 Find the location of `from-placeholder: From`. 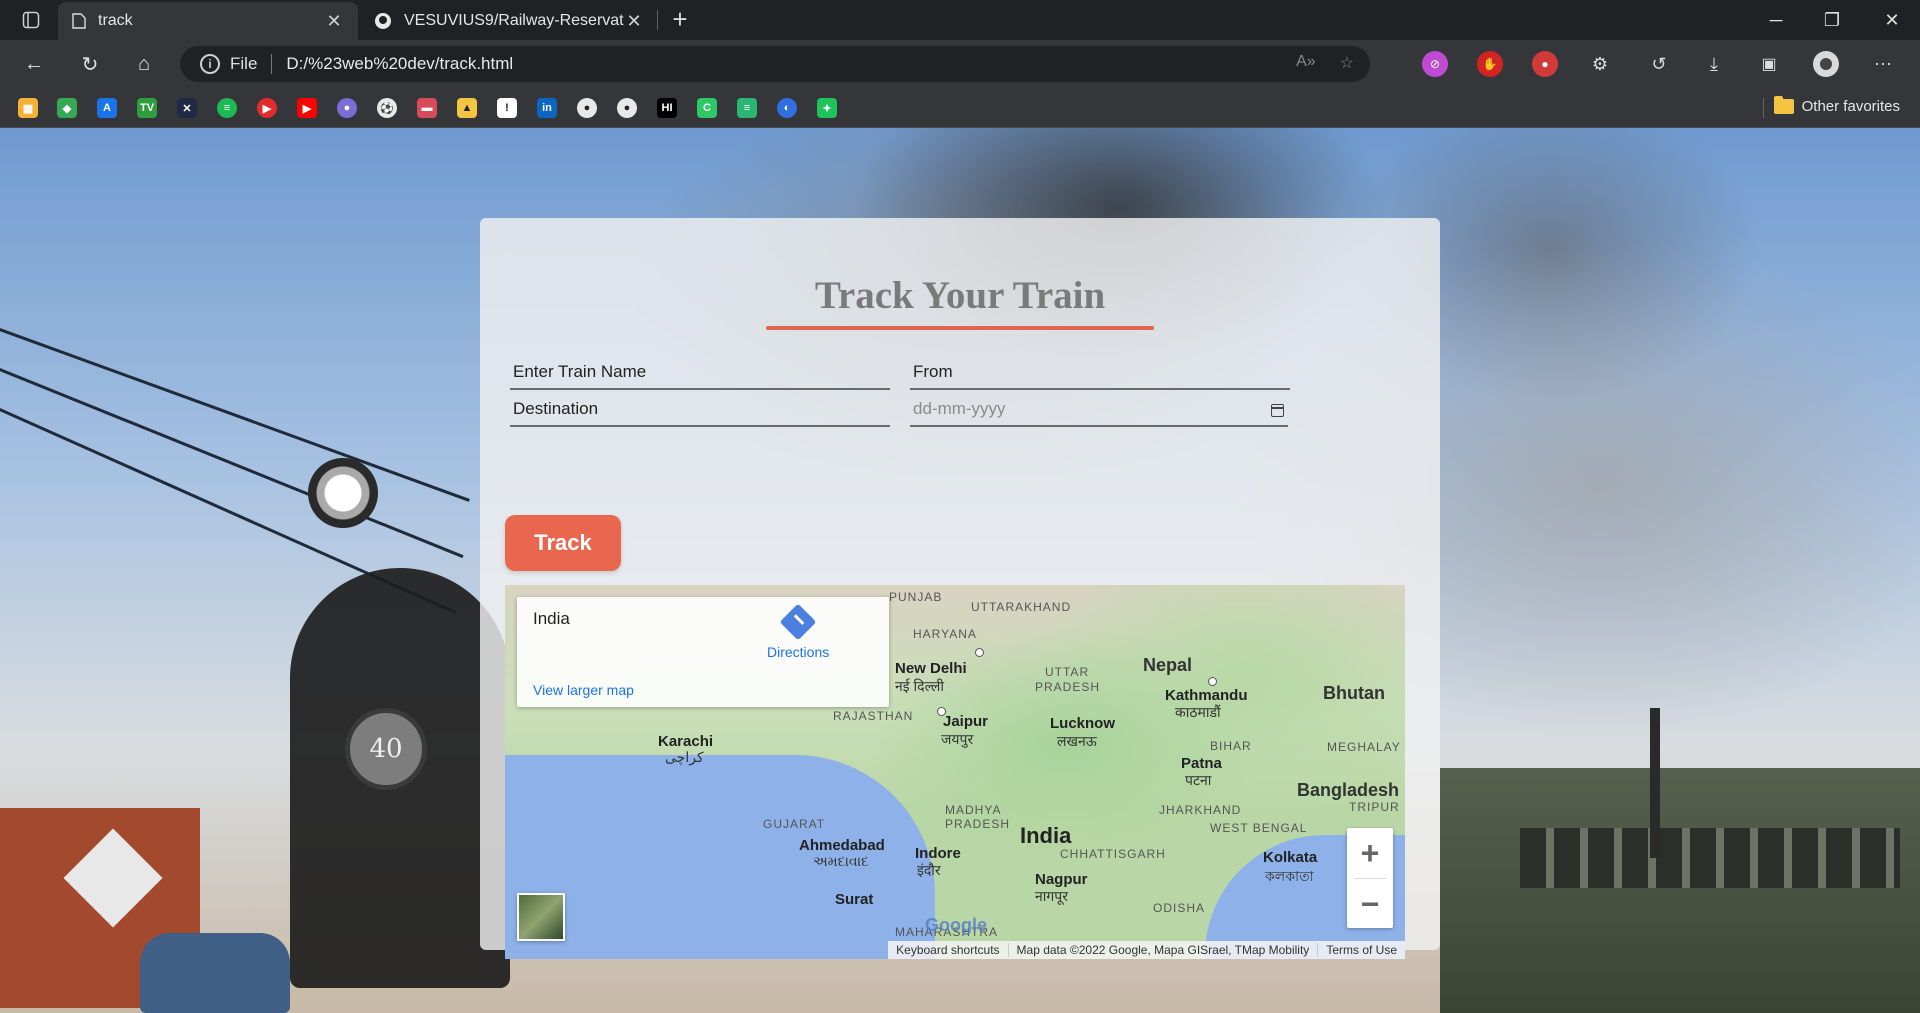

from-placeholder: From is located at coordinates (933, 371).